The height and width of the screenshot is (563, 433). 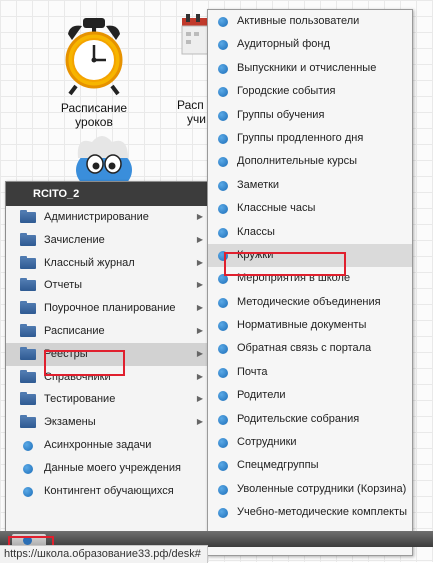 What do you see at coordinates (108, 354) in the screenshot?
I see `start-menu-item: Реестры ▶` at bounding box center [108, 354].